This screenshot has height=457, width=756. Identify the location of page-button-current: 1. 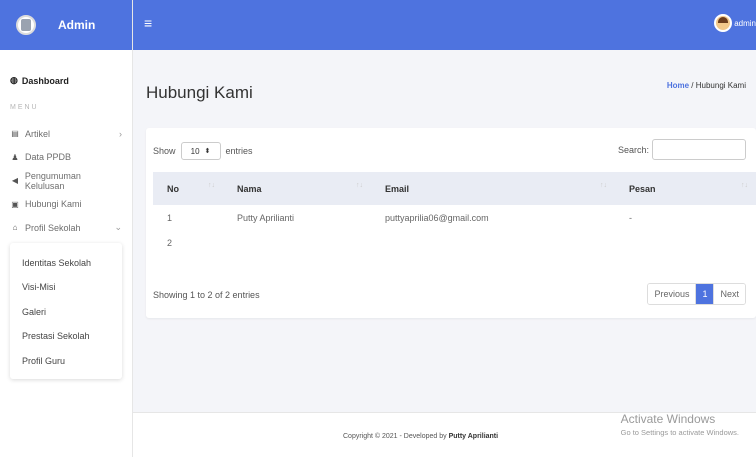
(705, 294).